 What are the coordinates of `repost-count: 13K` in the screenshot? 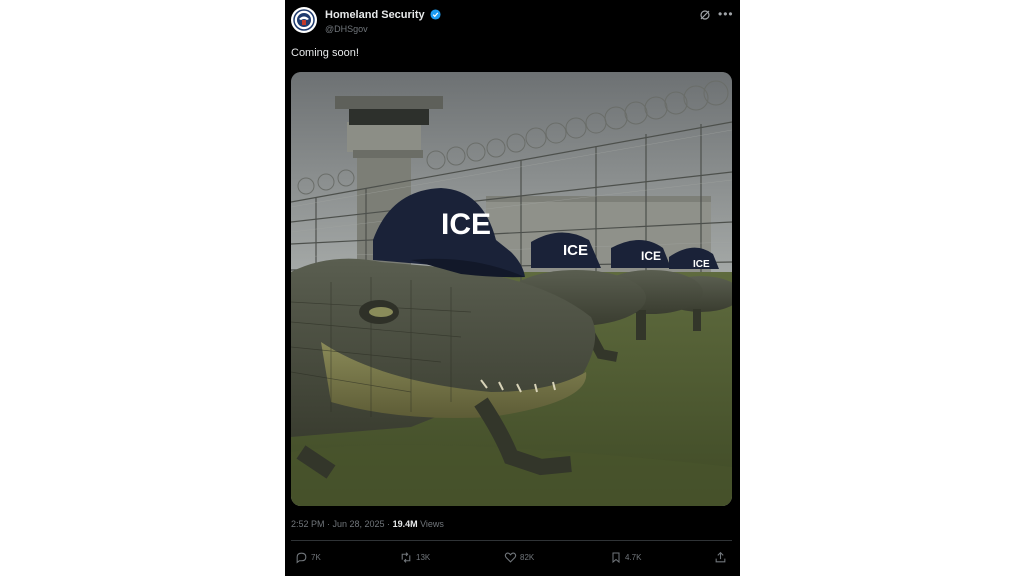 It's located at (423, 557).